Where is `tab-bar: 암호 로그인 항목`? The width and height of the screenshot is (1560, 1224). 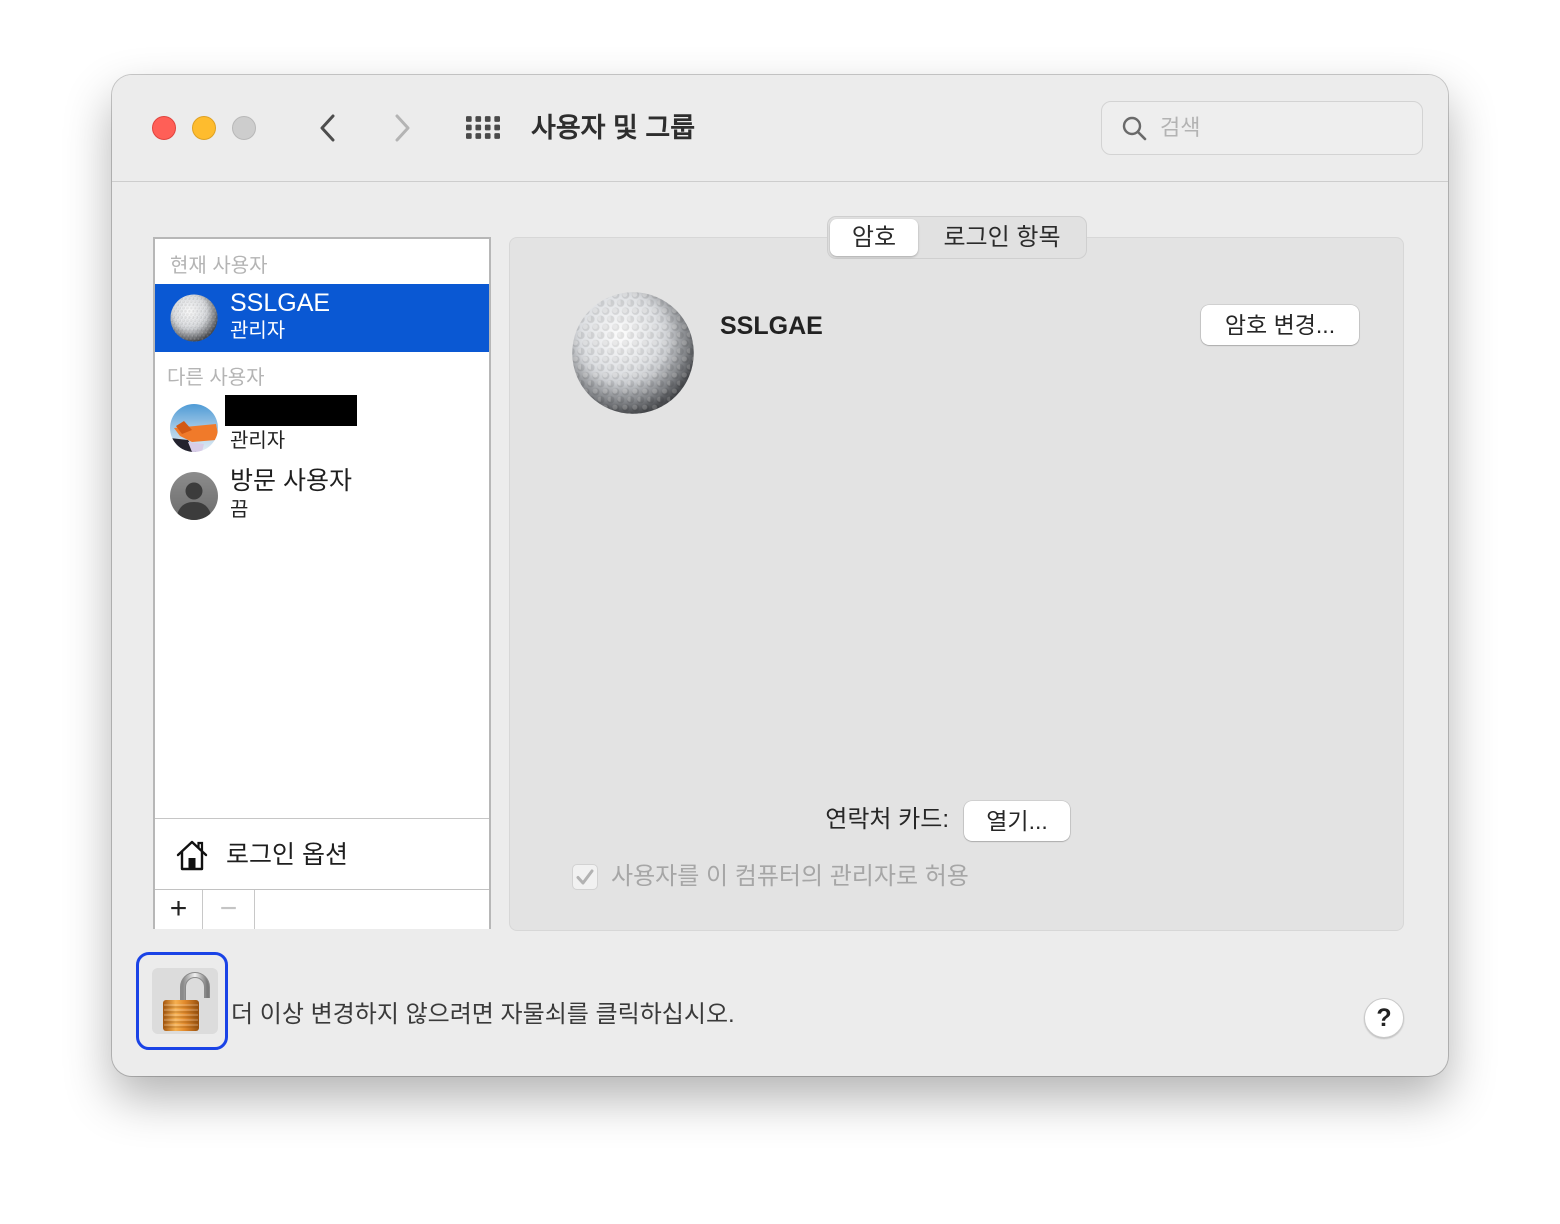 tab-bar: 암호 로그인 항목 is located at coordinates (957, 237).